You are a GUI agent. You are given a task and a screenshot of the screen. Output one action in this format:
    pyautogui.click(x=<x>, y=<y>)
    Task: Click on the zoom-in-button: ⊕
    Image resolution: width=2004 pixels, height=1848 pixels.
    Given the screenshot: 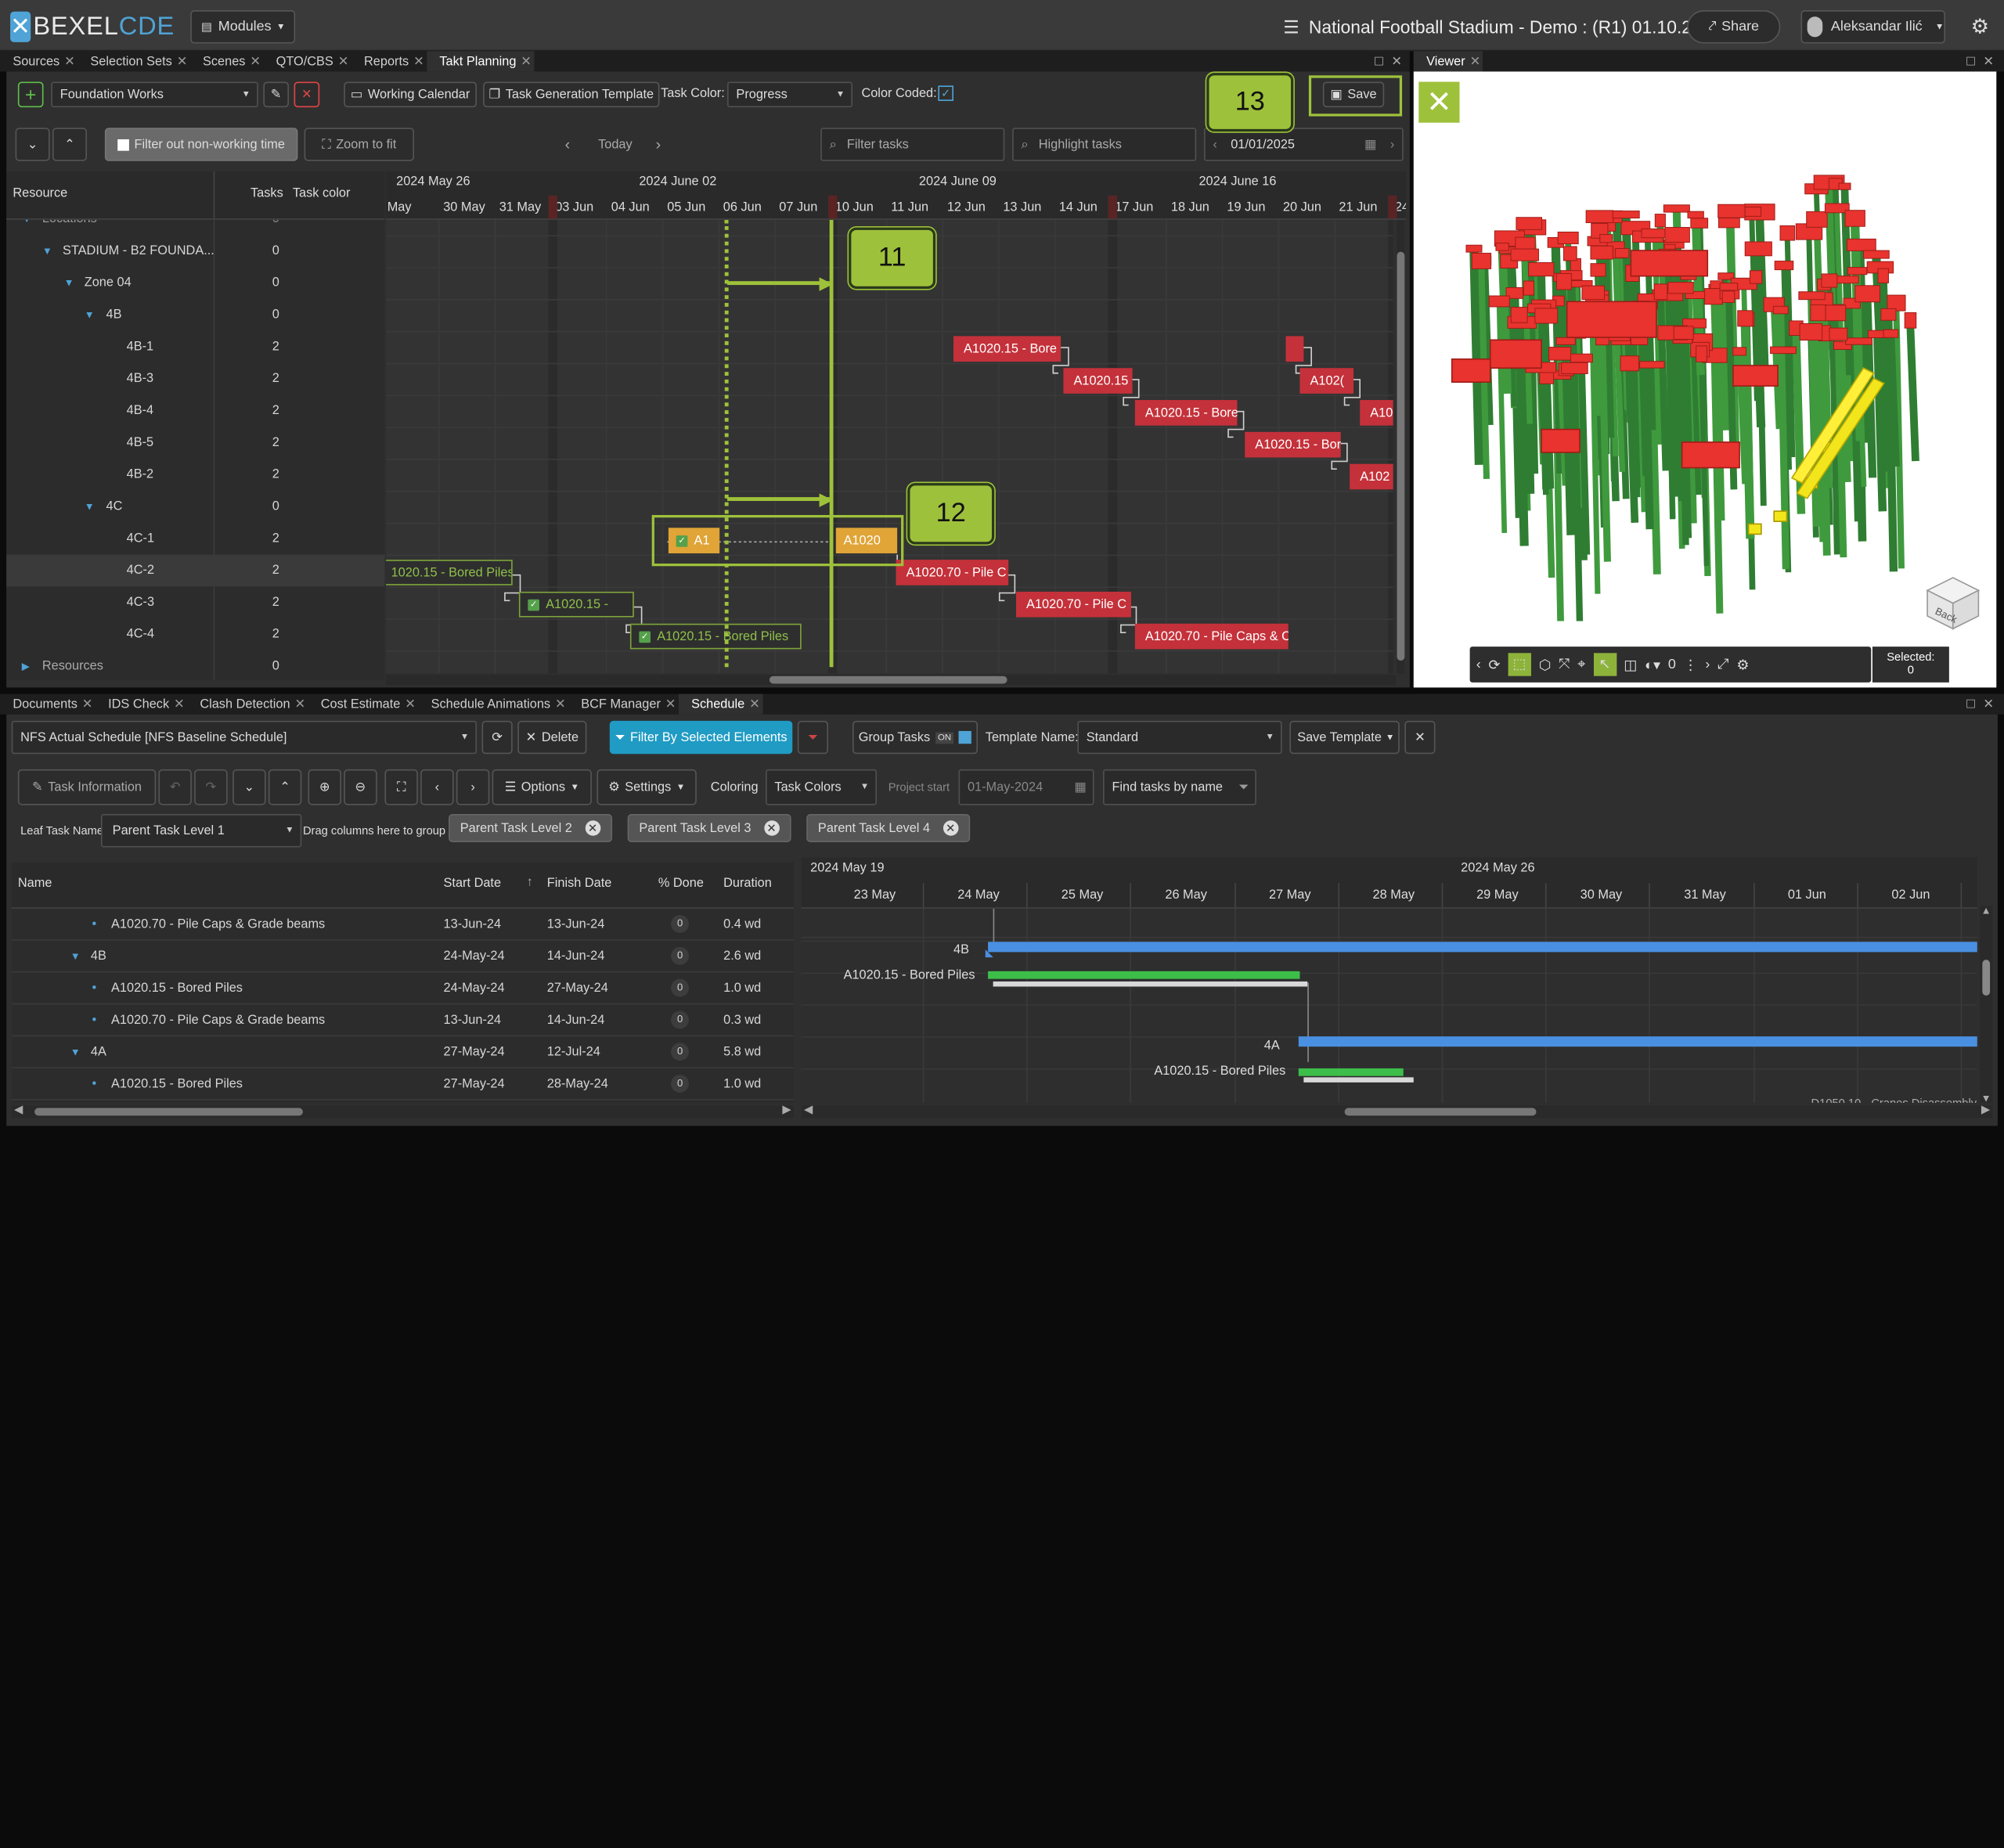 What is the action you would take?
    pyautogui.click(x=324, y=787)
    